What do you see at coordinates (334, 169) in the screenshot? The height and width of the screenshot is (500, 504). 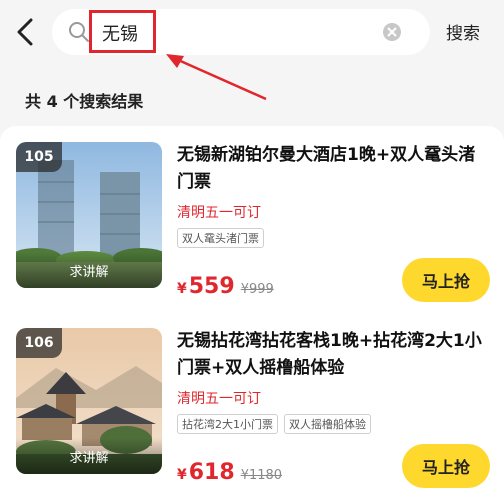 I see `product-title: 无锡新湖铂尔曼大酒店1晚+双人鼋头渚门票` at bounding box center [334, 169].